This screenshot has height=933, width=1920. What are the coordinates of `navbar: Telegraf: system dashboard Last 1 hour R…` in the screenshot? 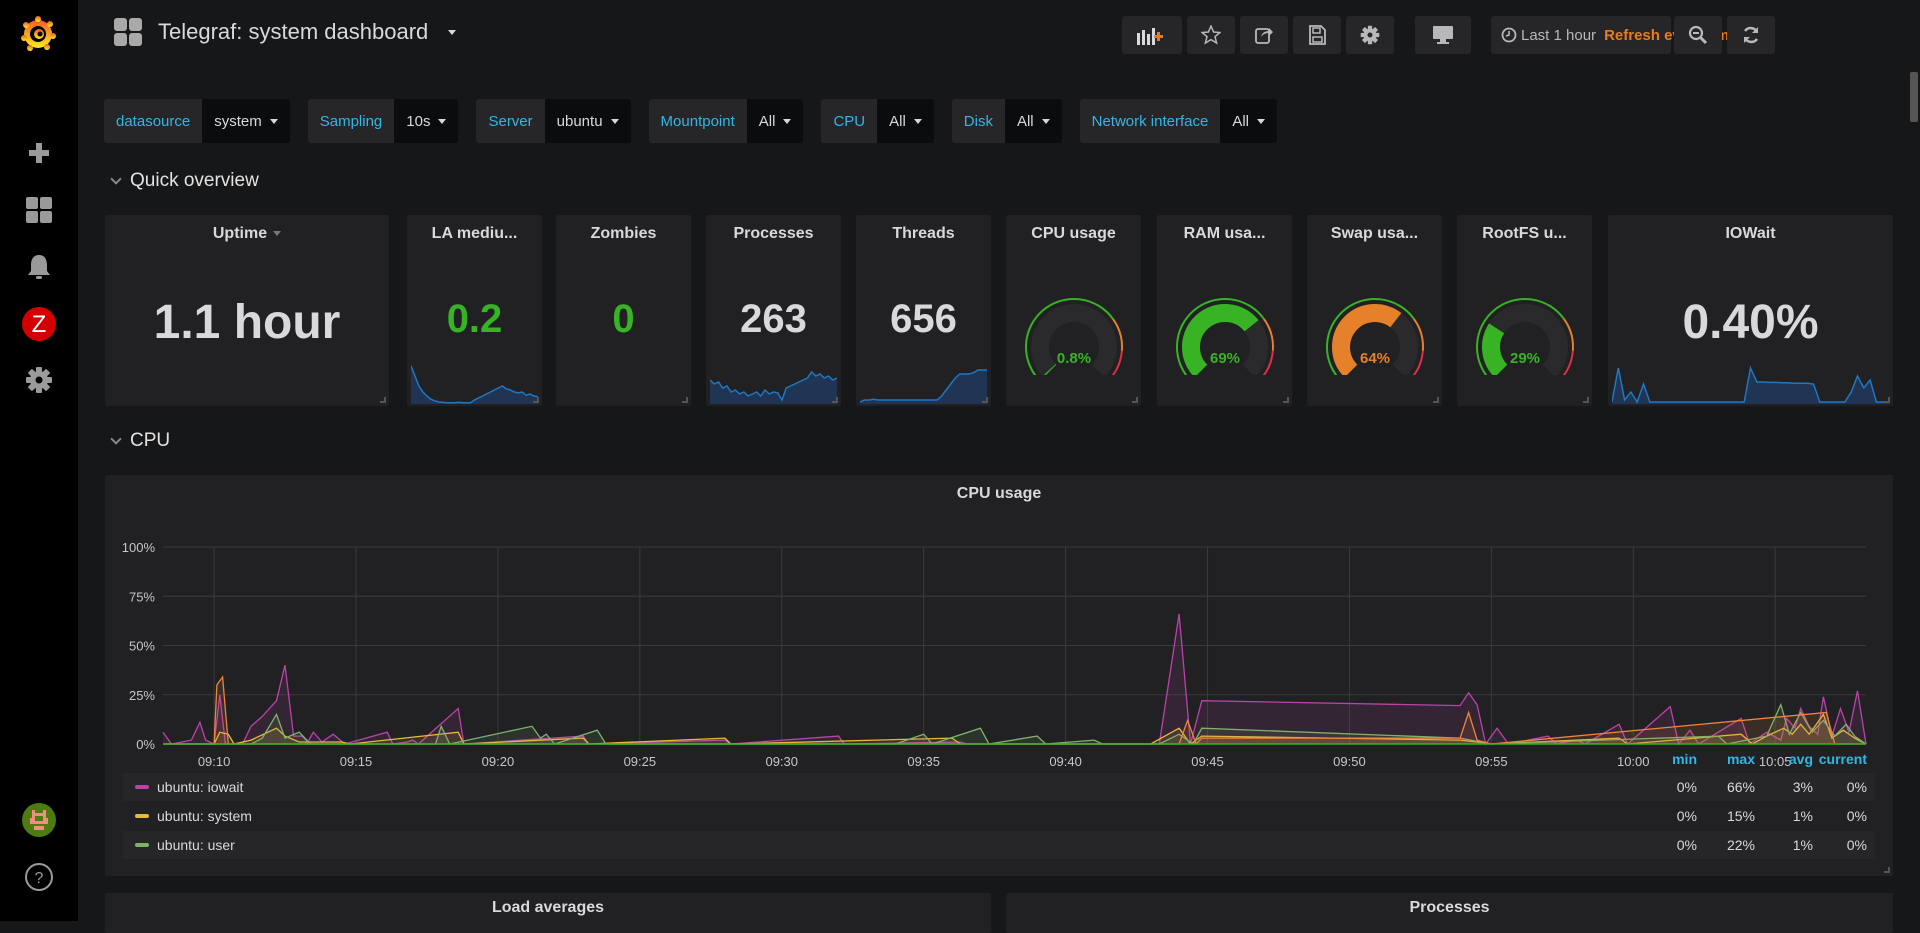 It's located at (999, 36).